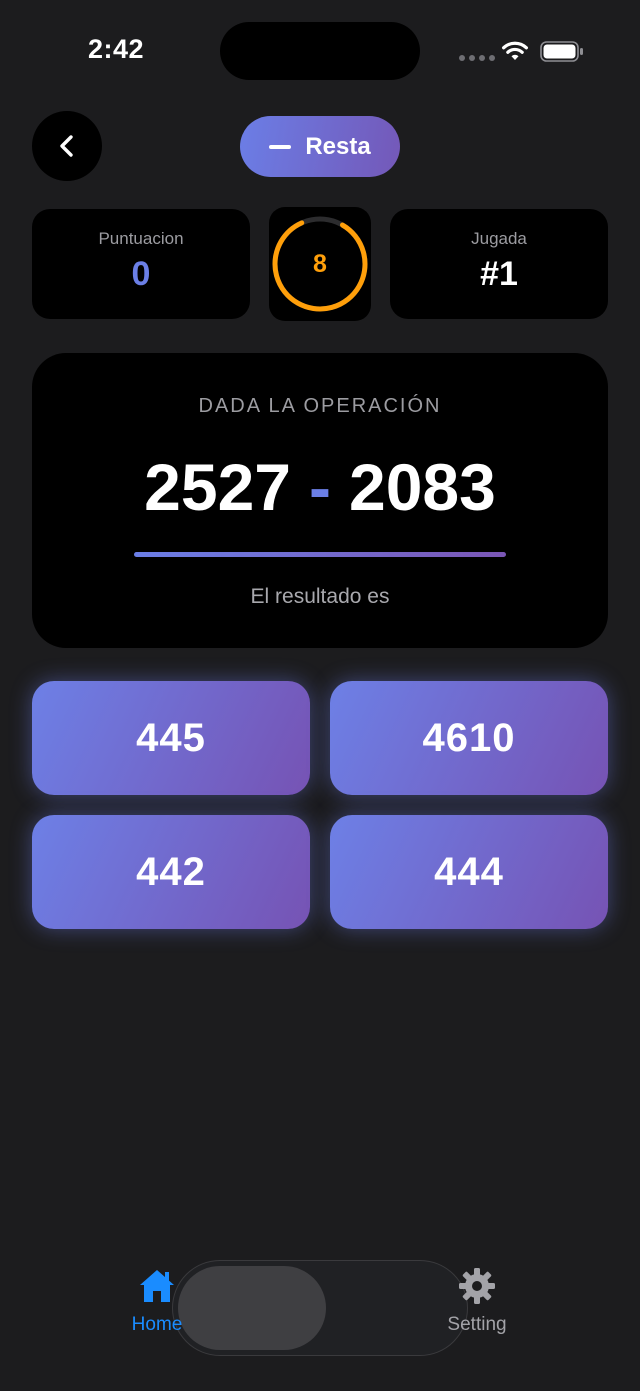 This screenshot has height=1391, width=640. Describe the element at coordinates (252, 1308) in the screenshot. I see `tab-selection-indicator` at that location.